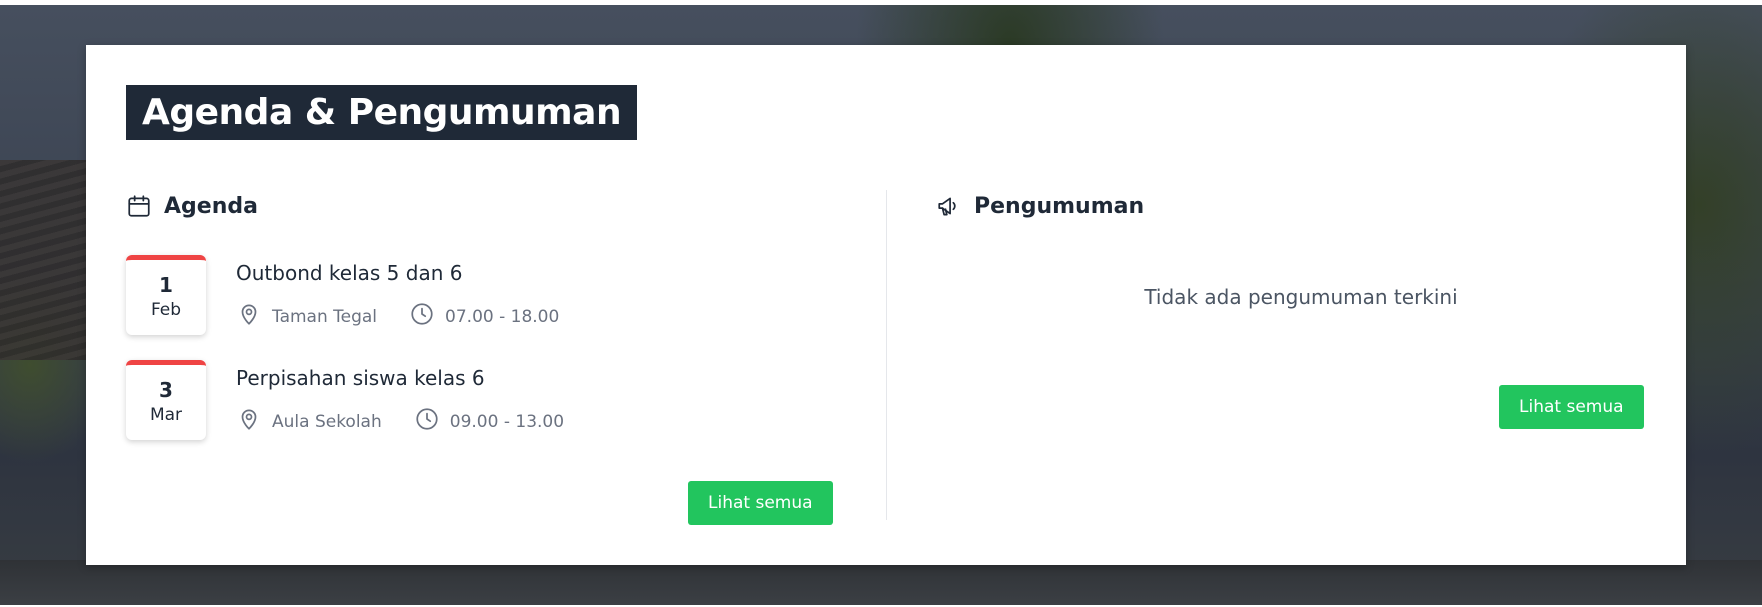  Describe the element at coordinates (166, 310) in the screenshot. I see `date-month: Feb` at that location.